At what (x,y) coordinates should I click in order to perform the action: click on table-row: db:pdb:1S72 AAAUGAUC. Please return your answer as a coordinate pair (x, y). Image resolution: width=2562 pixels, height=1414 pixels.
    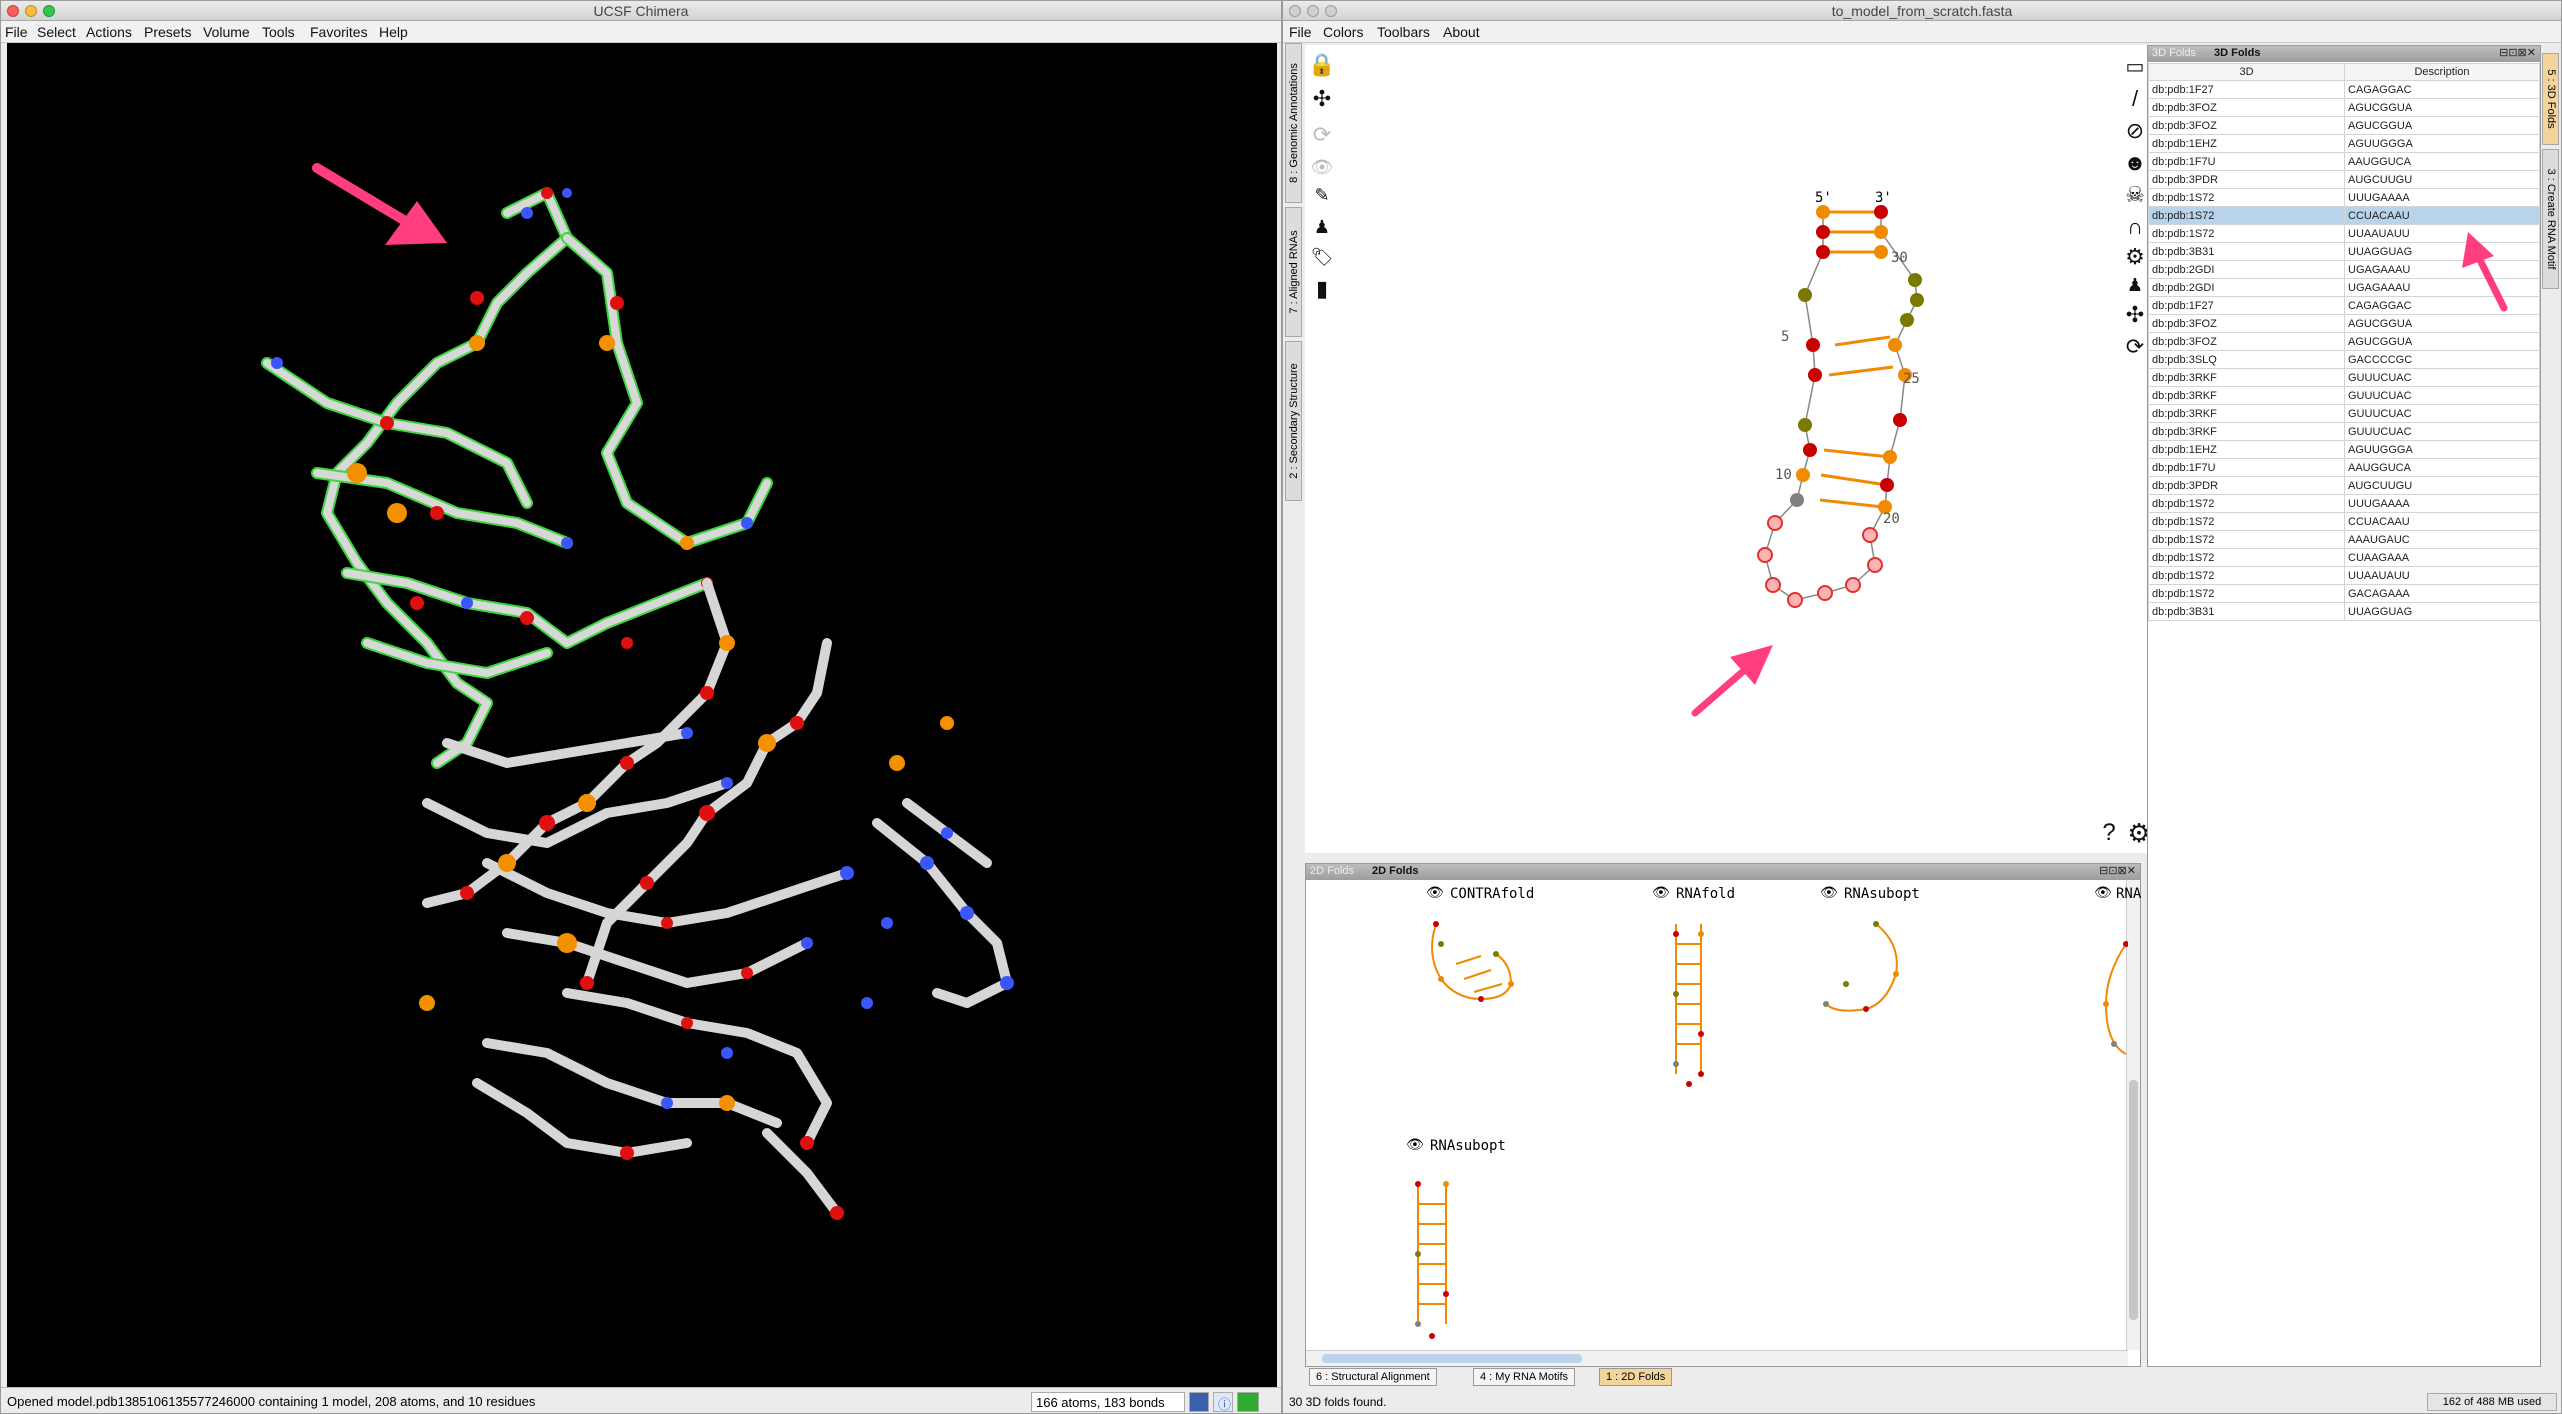
    Looking at the image, I should click on (2344, 539).